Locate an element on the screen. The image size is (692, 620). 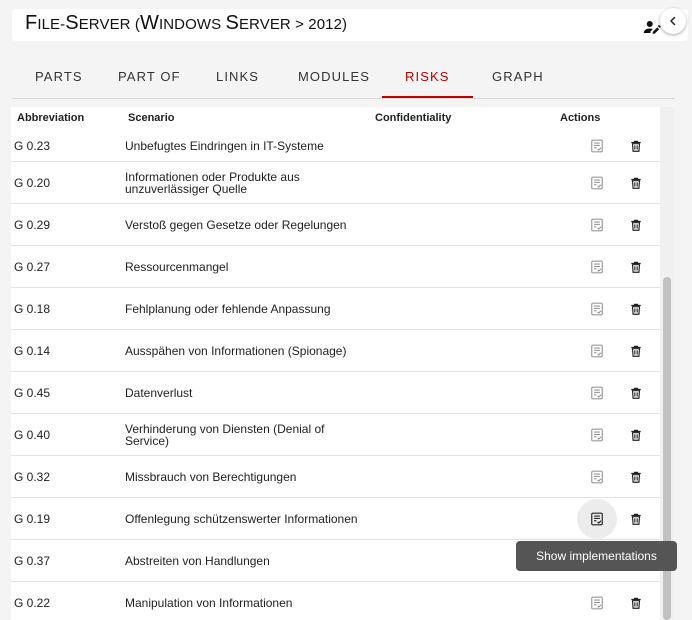
tab-parts: PARTS is located at coordinates (59, 76).